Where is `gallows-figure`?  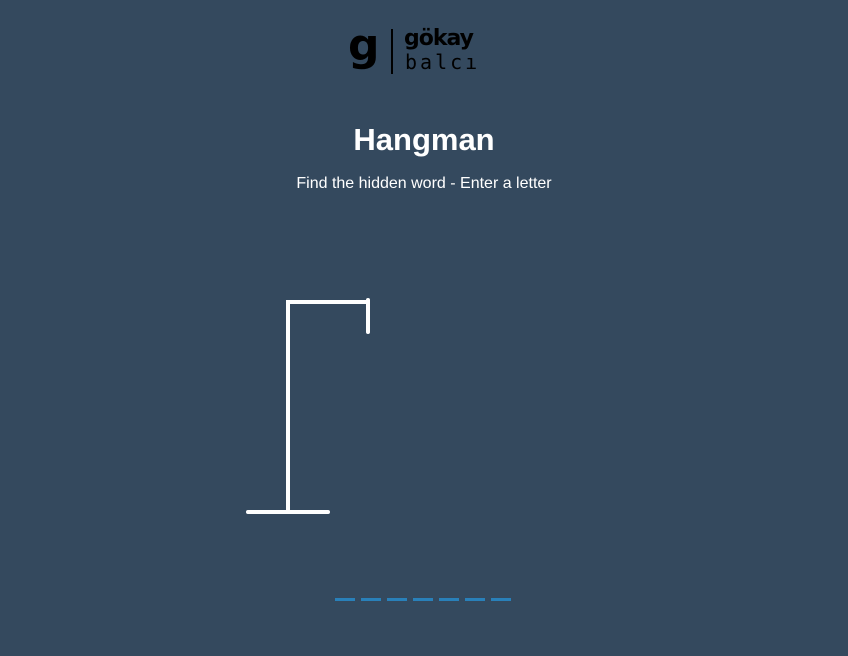 gallows-figure is located at coordinates (308, 406).